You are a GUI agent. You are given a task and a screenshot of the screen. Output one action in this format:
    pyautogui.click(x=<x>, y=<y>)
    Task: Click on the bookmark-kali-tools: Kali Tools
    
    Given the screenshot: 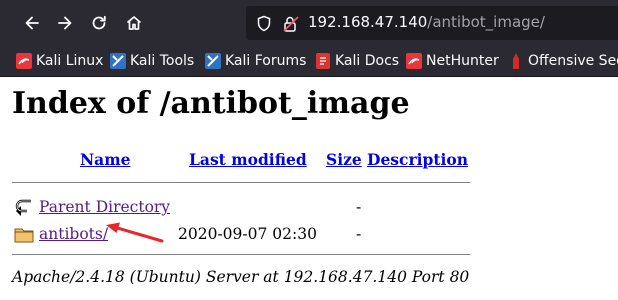 What is the action you would take?
    pyautogui.click(x=152, y=61)
    